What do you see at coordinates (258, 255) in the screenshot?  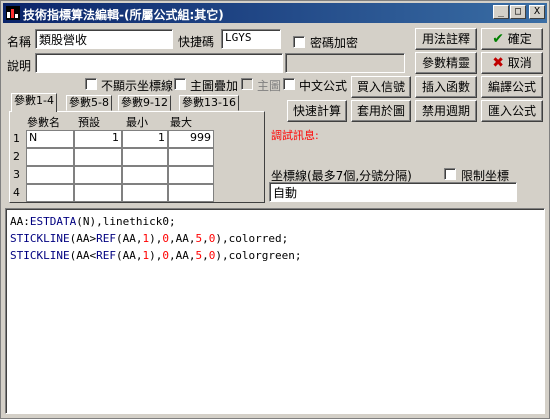 I see `code-token: ),colorgreen;` at bounding box center [258, 255].